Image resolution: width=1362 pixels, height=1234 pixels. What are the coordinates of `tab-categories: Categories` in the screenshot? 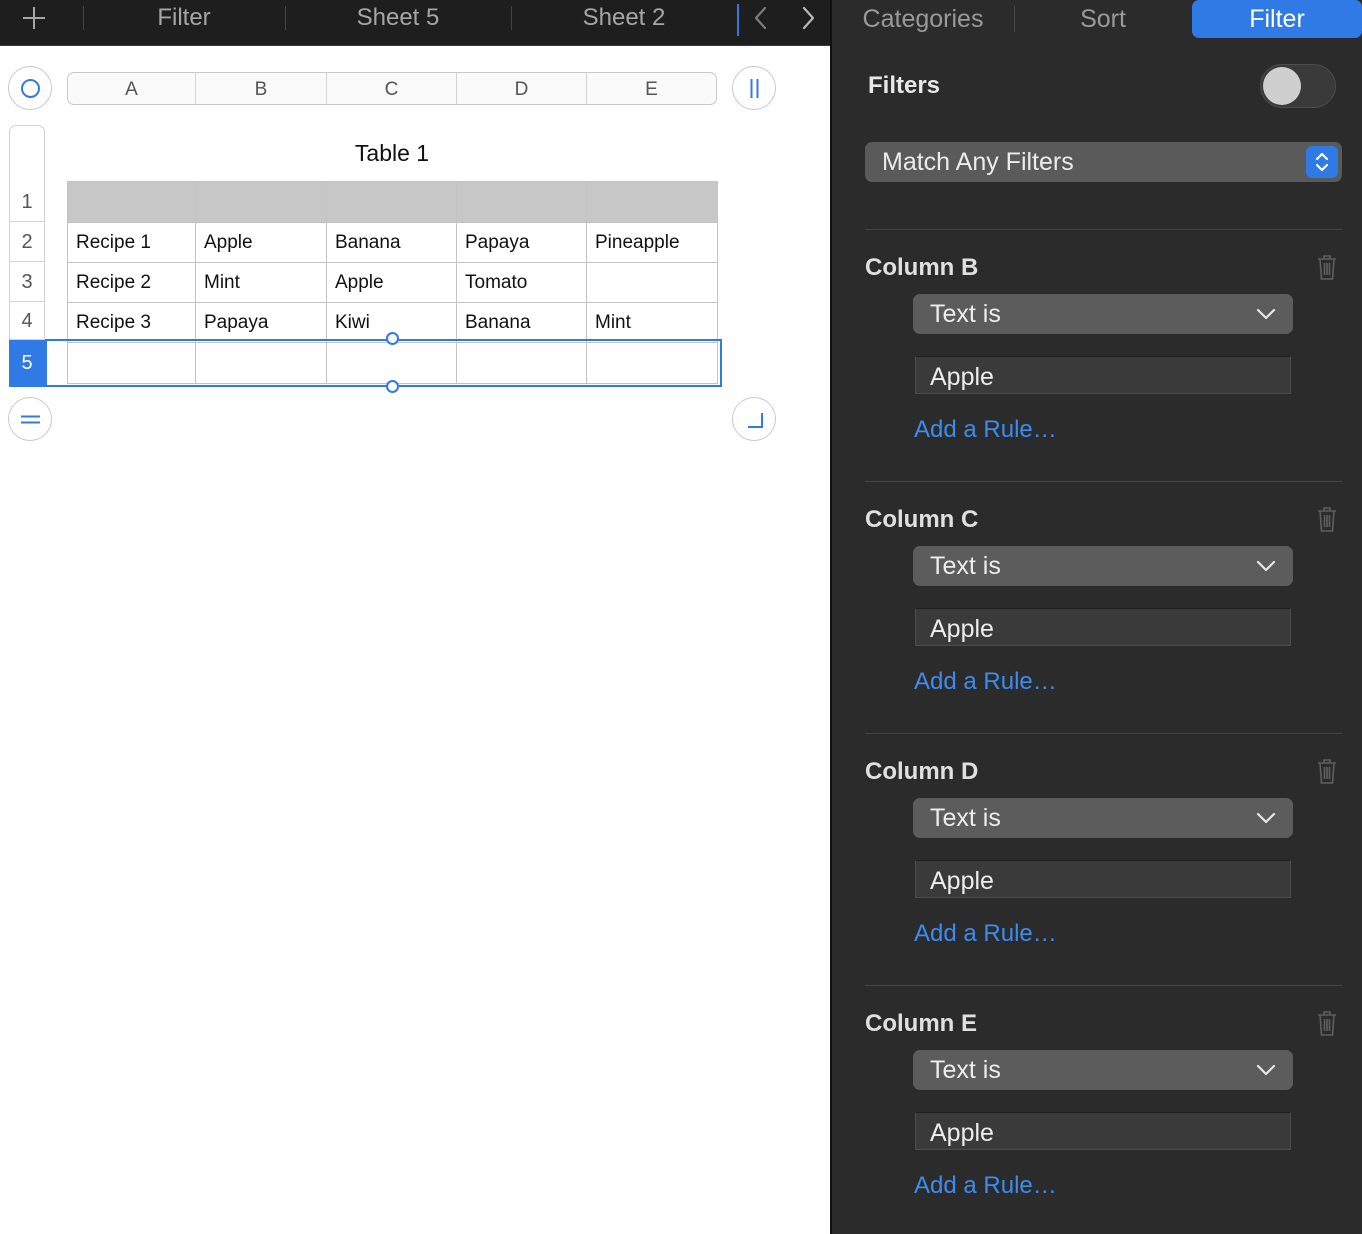 It's located at (923, 19).